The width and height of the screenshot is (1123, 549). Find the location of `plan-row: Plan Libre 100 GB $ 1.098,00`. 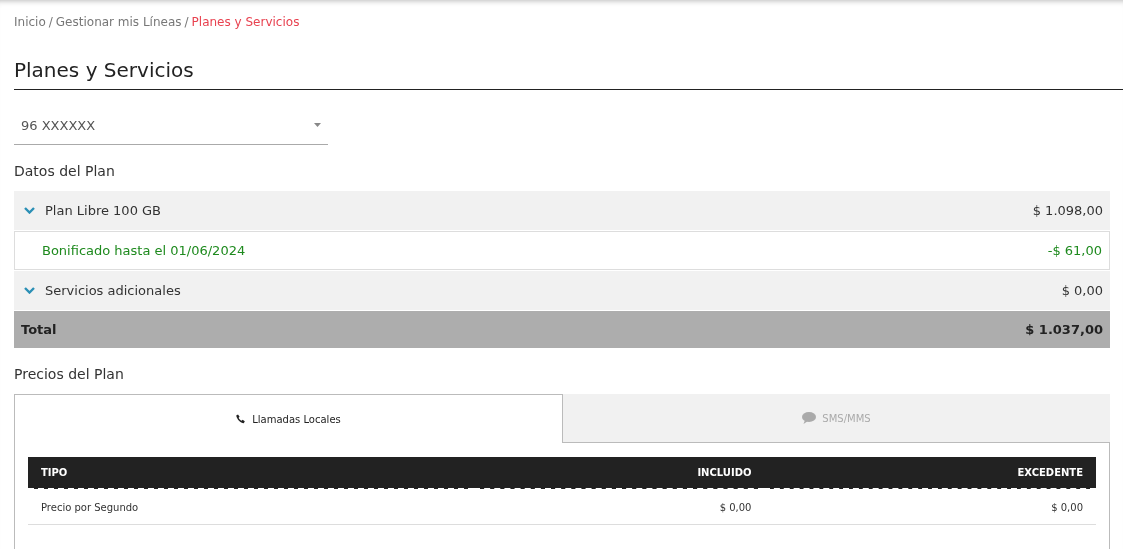

plan-row: Plan Libre 100 GB $ 1.098,00 is located at coordinates (562, 210).